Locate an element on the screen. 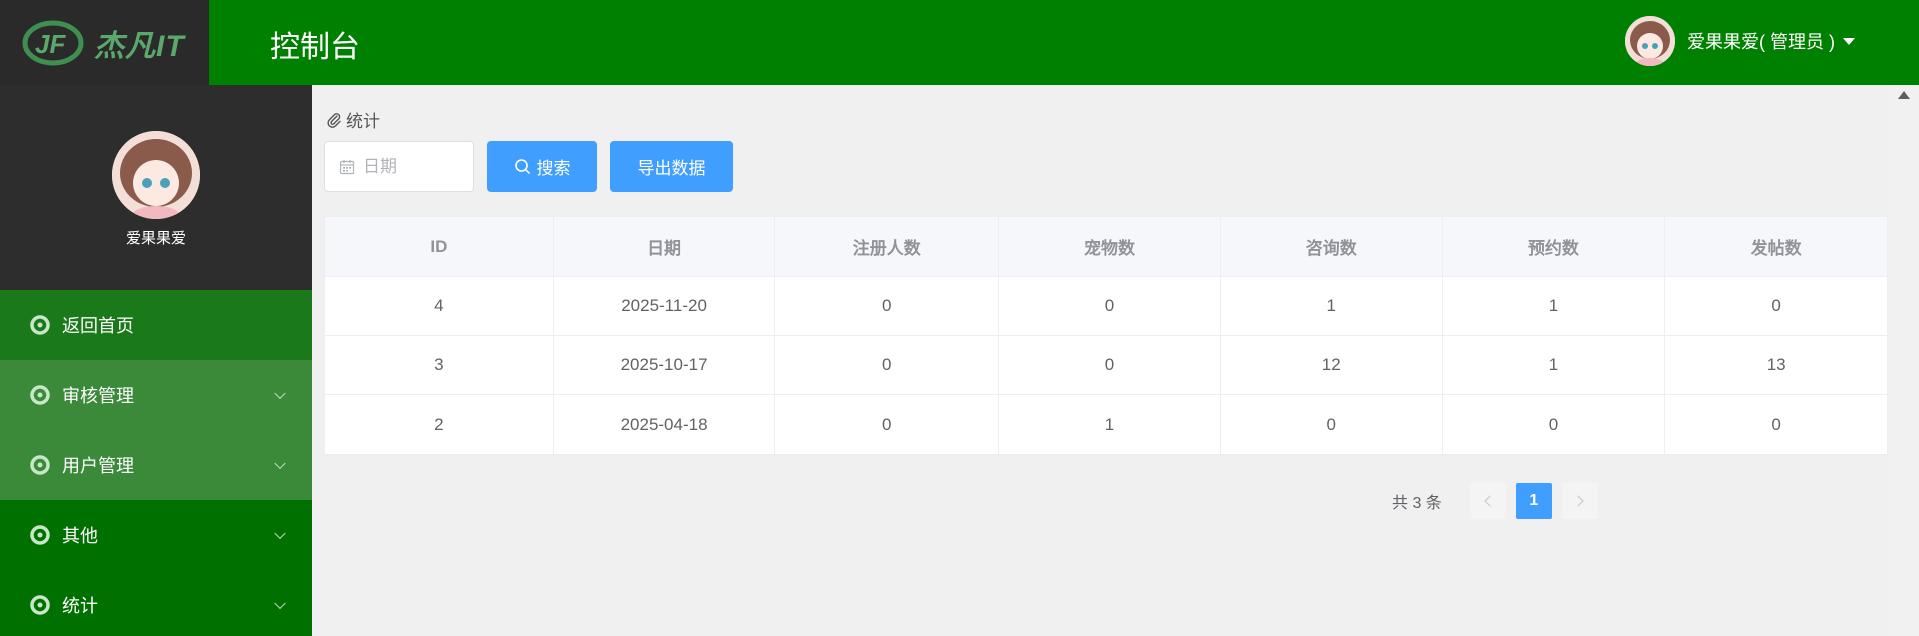  scrollbar is located at coordinates (1903, 360).